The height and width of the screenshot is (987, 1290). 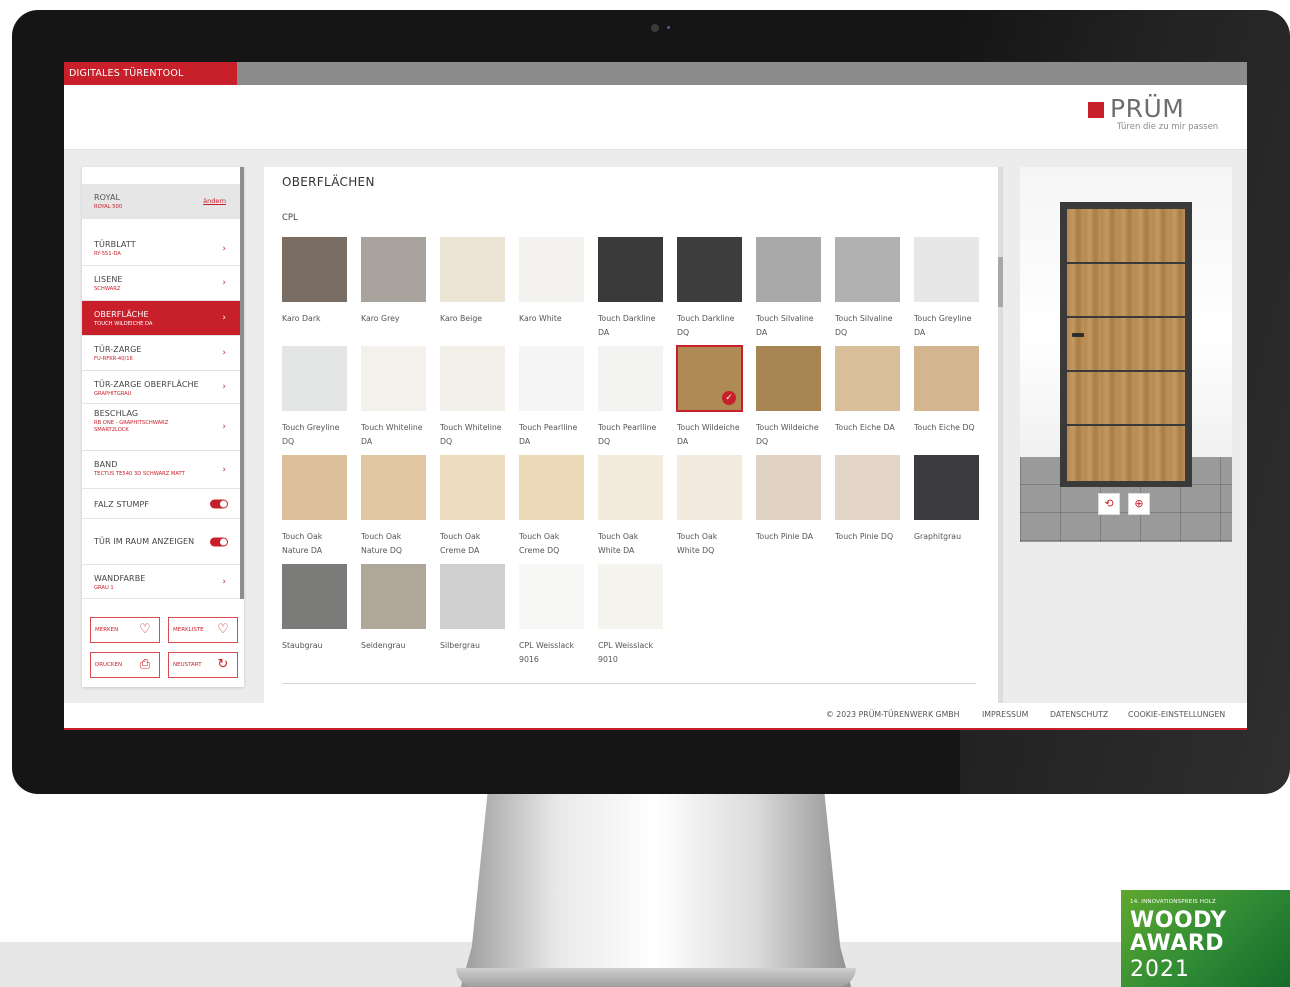 What do you see at coordinates (125, 665) in the screenshot?
I see `drucken-button: DRUCKEN ⎙` at bounding box center [125, 665].